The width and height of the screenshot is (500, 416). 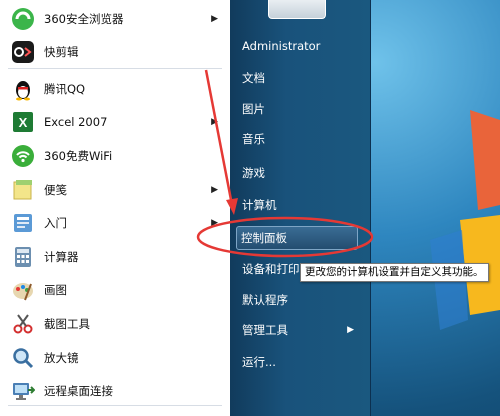 What do you see at coordinates (298, 78) in the screenshot?
I see `documents-link: 文档` at bounding box center [298, 78].